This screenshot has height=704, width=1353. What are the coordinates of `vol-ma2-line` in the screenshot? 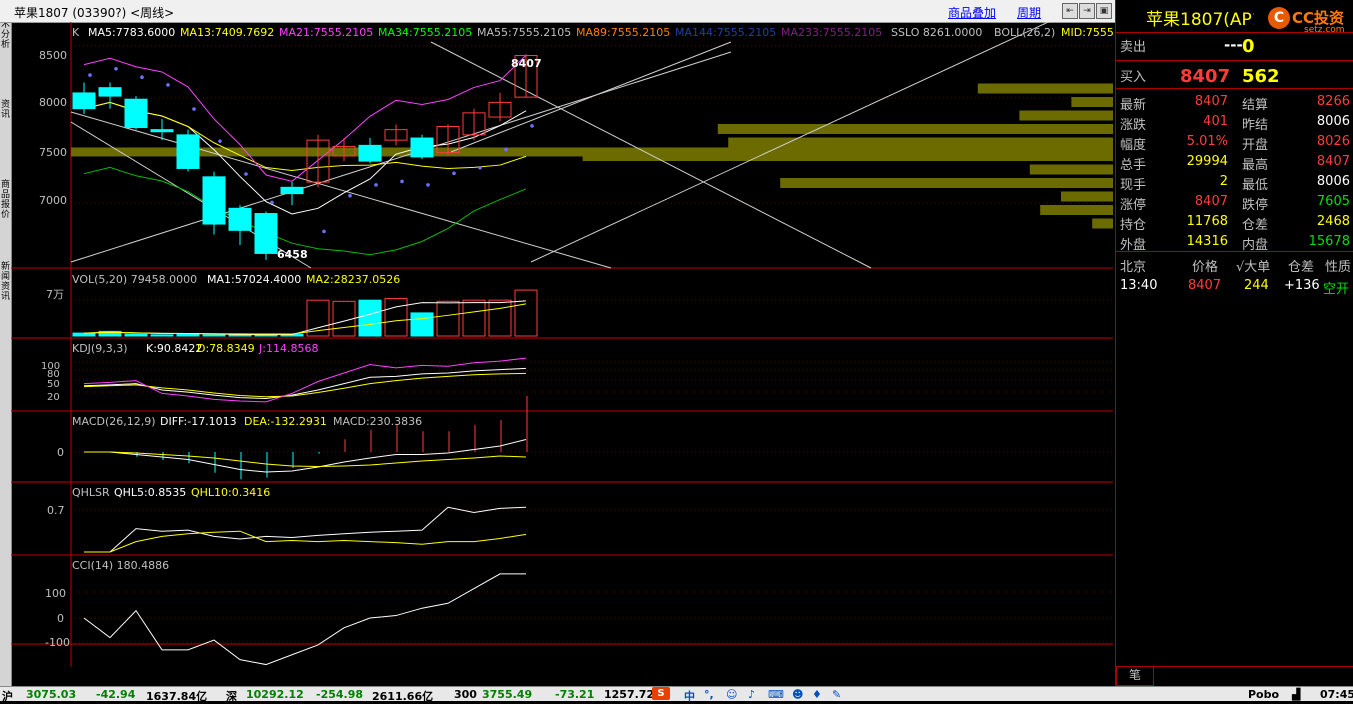 It's located at (305, 319).